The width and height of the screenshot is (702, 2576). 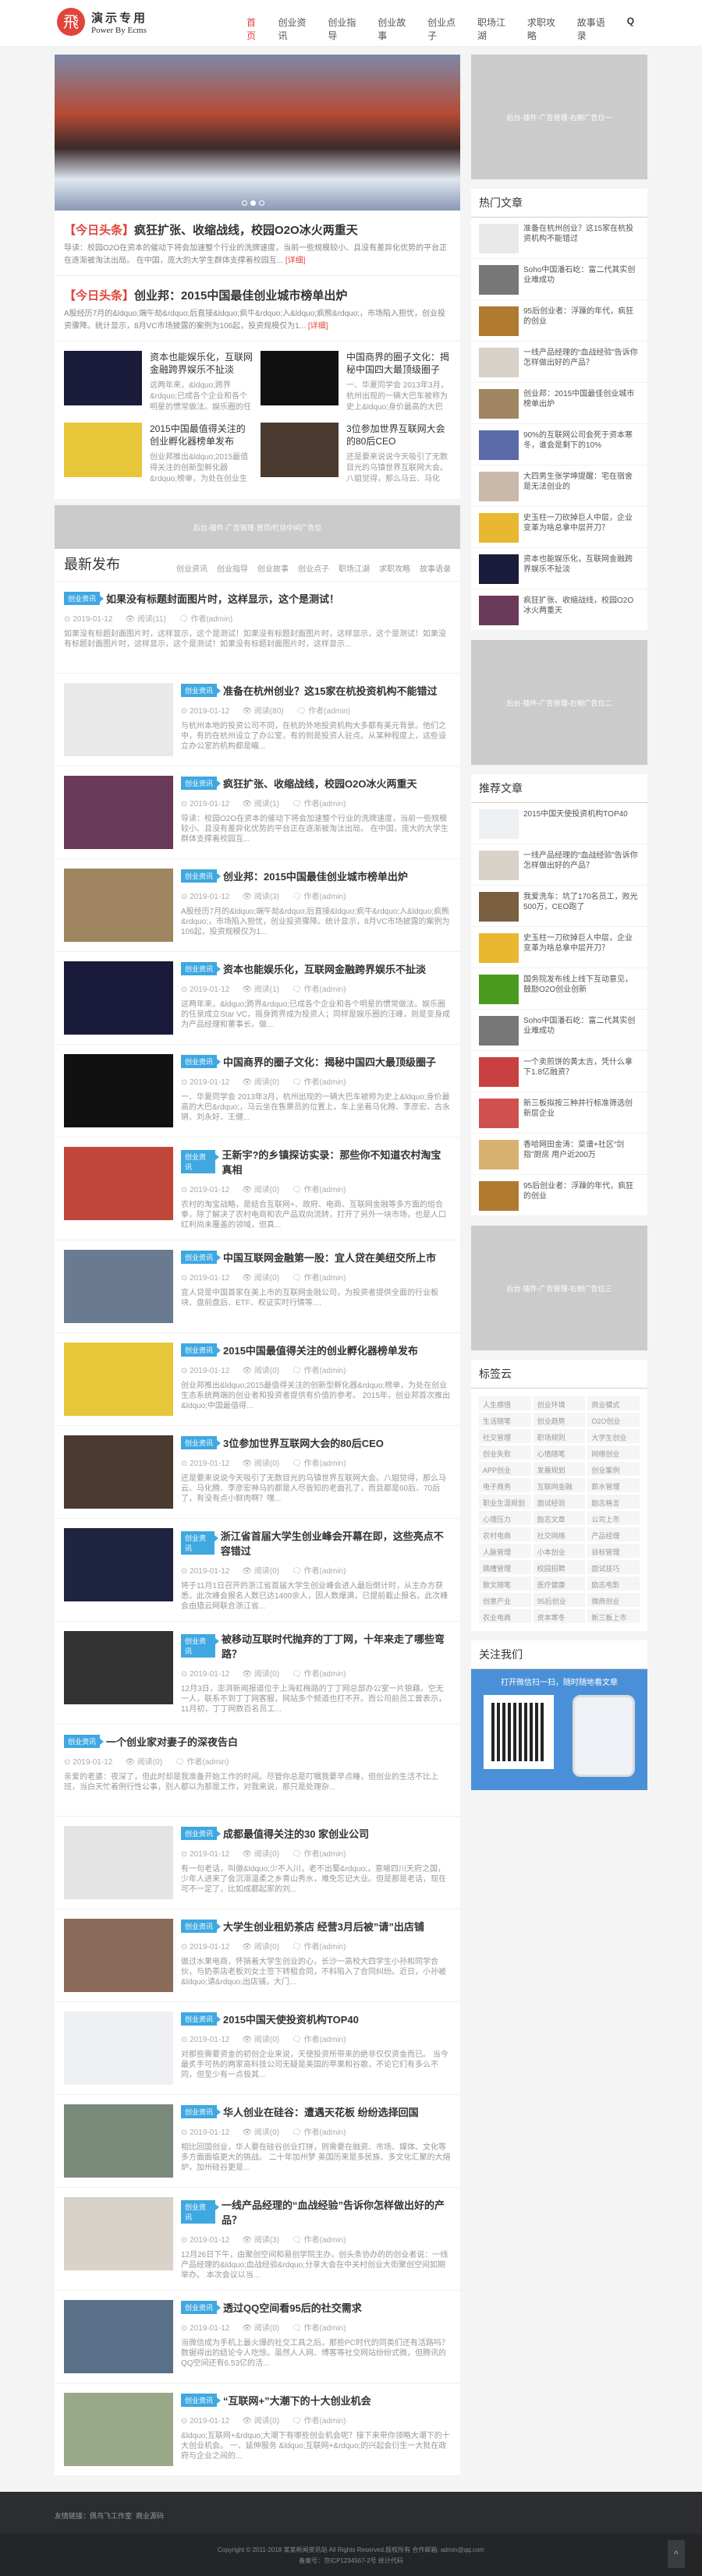 What do you see at coordinates (396, 29) in the screenshot?
I see `nav-item: 创业故事` at bounding box center [396, 29].